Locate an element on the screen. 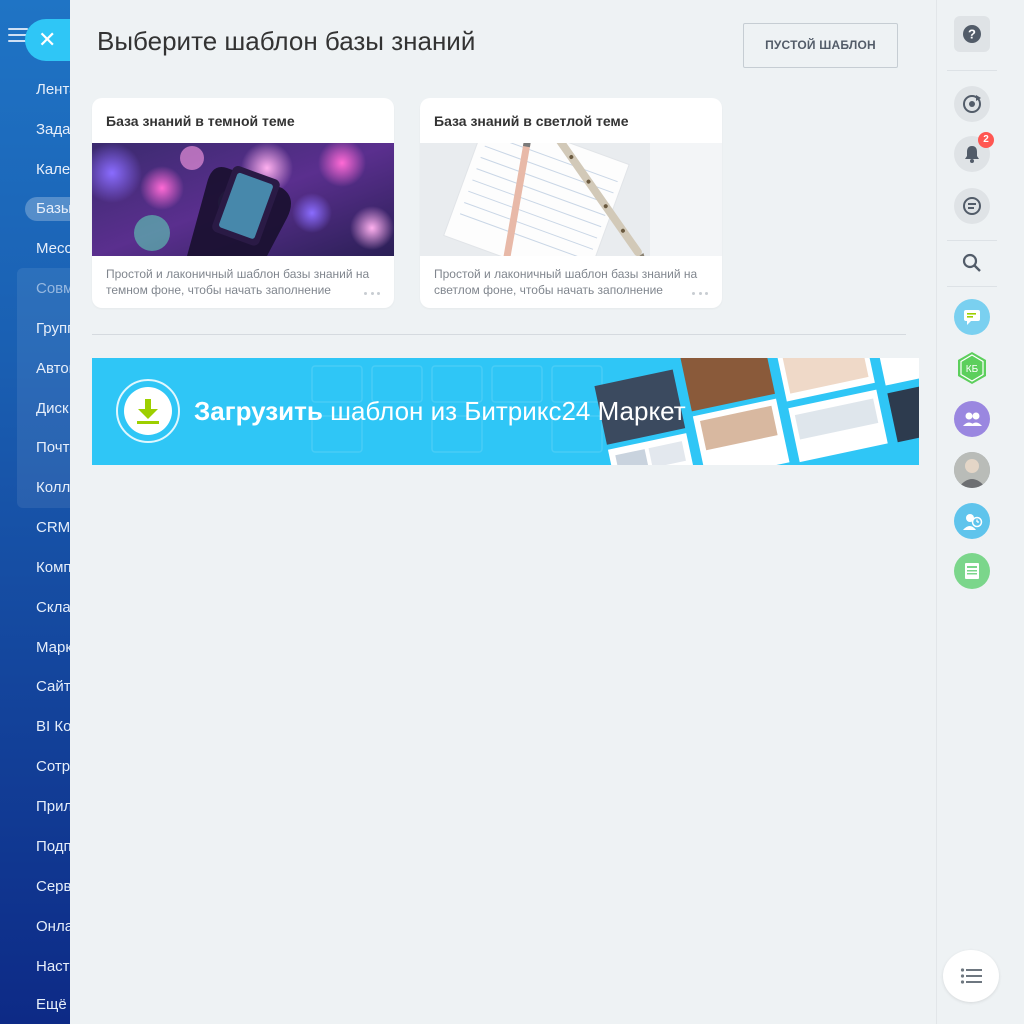  banner-text: Загрузить шаблон из Битрикс24 Маркет is located at coordinates (440, 411).